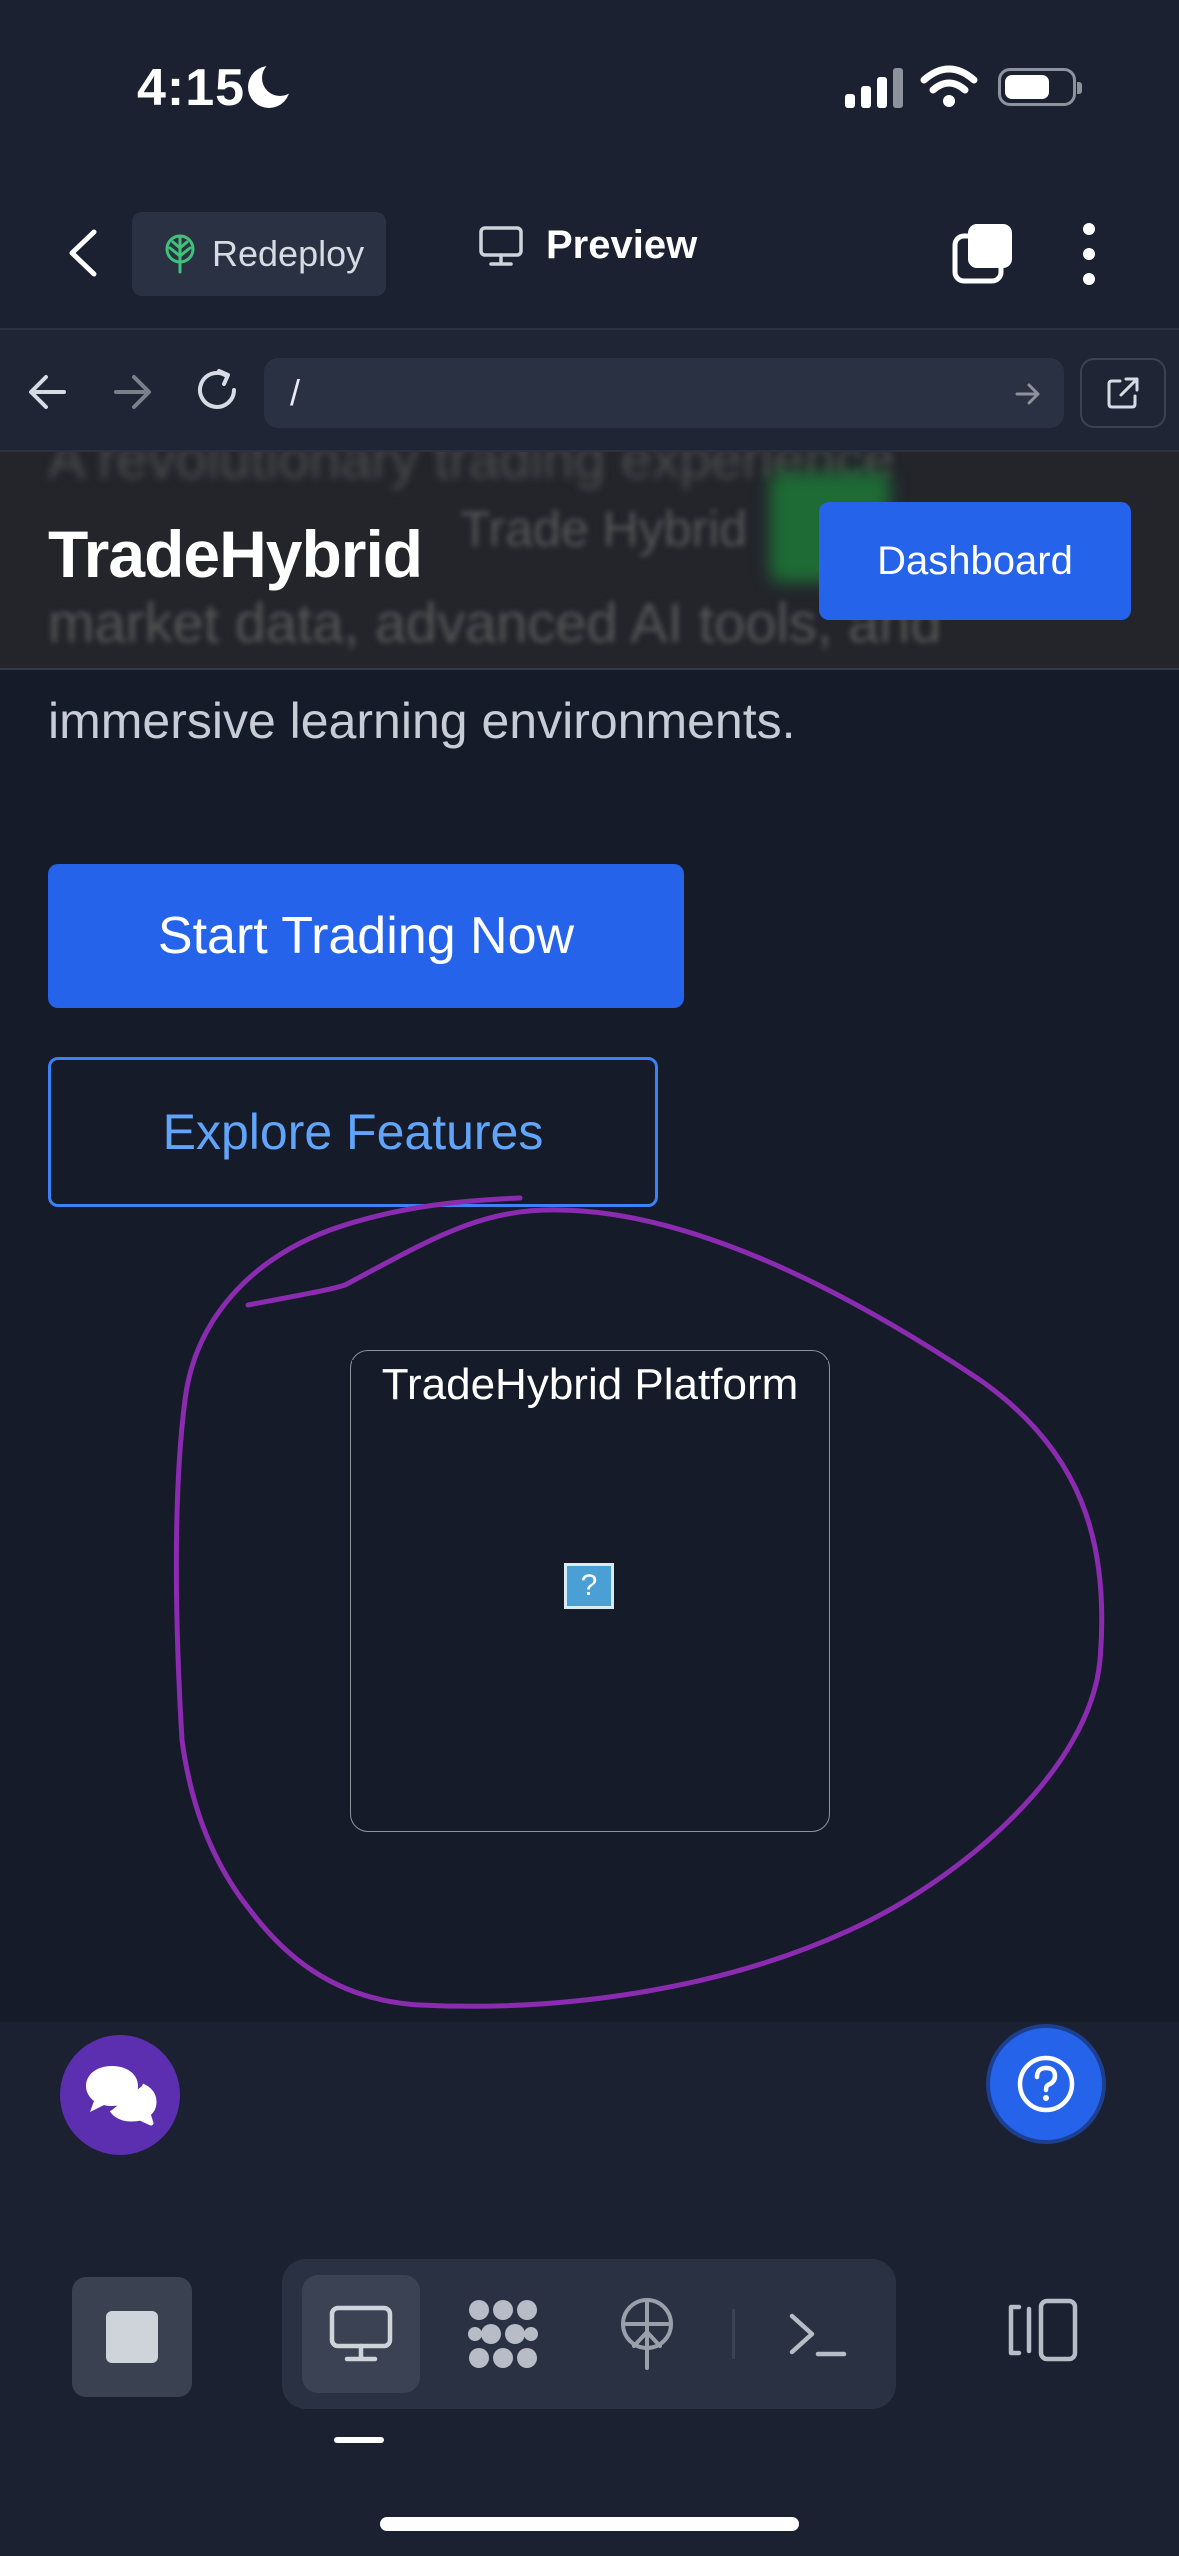 This screenshot has height=2556, width=1179. Describe the element at coordinates (1089, 254) in the screenshot. I see `more-vertical-icon` at that location.